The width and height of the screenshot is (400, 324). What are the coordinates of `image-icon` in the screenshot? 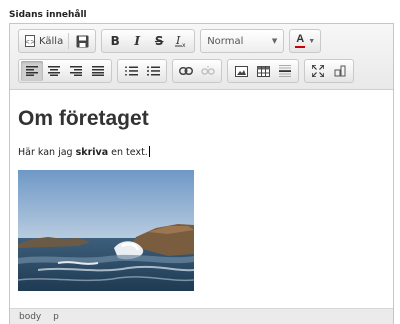 It's located at (241, 71).